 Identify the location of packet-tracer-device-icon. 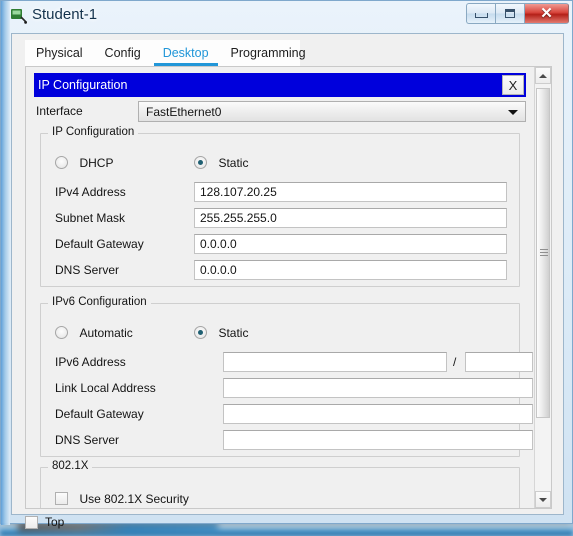
(19, 16).